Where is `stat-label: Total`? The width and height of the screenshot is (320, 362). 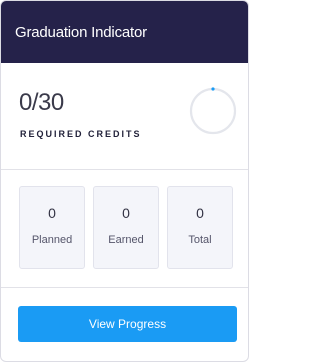
stat-label: Total is located at coordinates (200, 240).